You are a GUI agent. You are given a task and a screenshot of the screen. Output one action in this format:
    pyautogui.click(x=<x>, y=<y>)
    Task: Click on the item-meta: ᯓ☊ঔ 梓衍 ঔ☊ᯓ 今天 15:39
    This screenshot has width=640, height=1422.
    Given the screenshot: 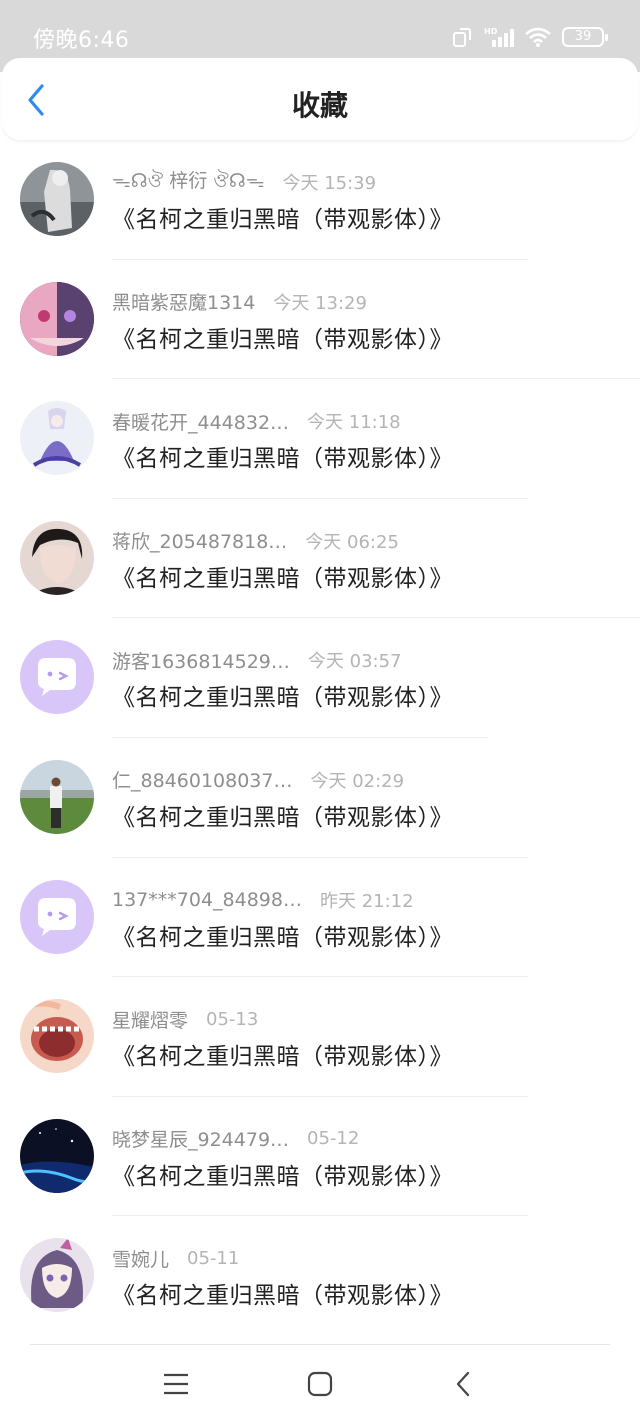 What is the action you would take?
    pyautogui.click(x=244, y=182)
    